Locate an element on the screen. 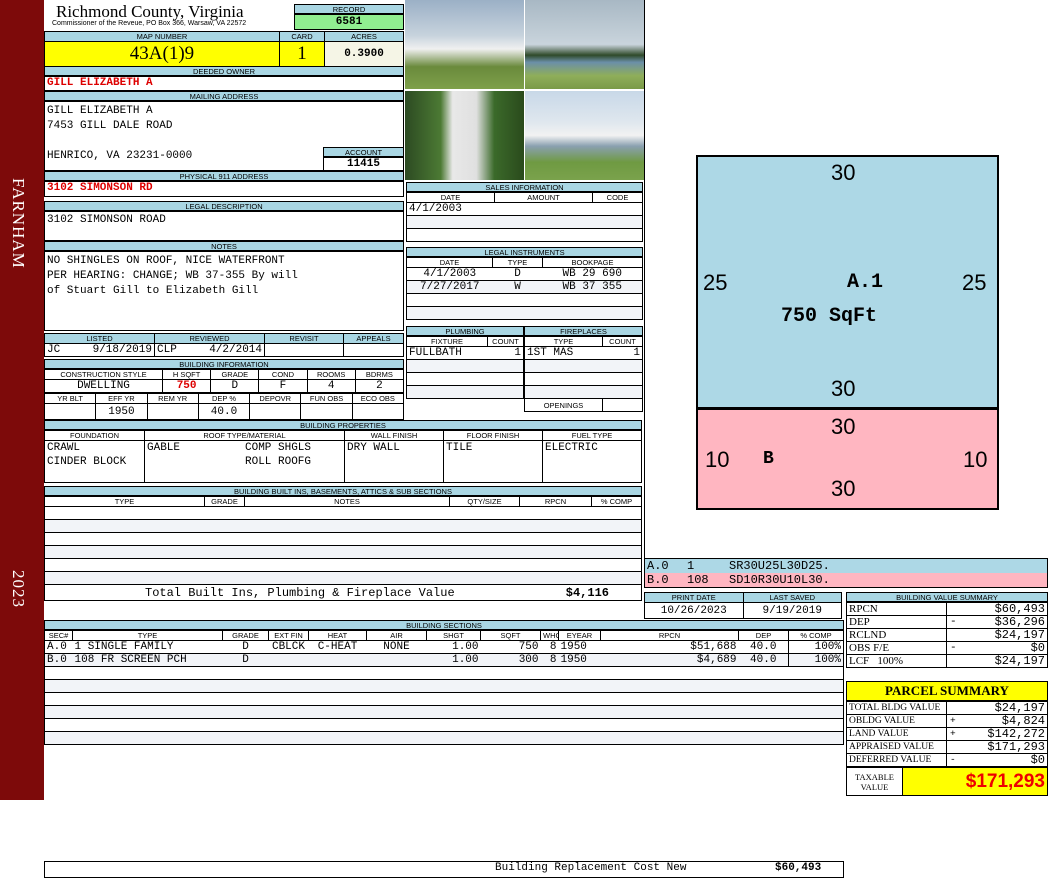  col-header: EYEAR is located at coordinates (579, 635).